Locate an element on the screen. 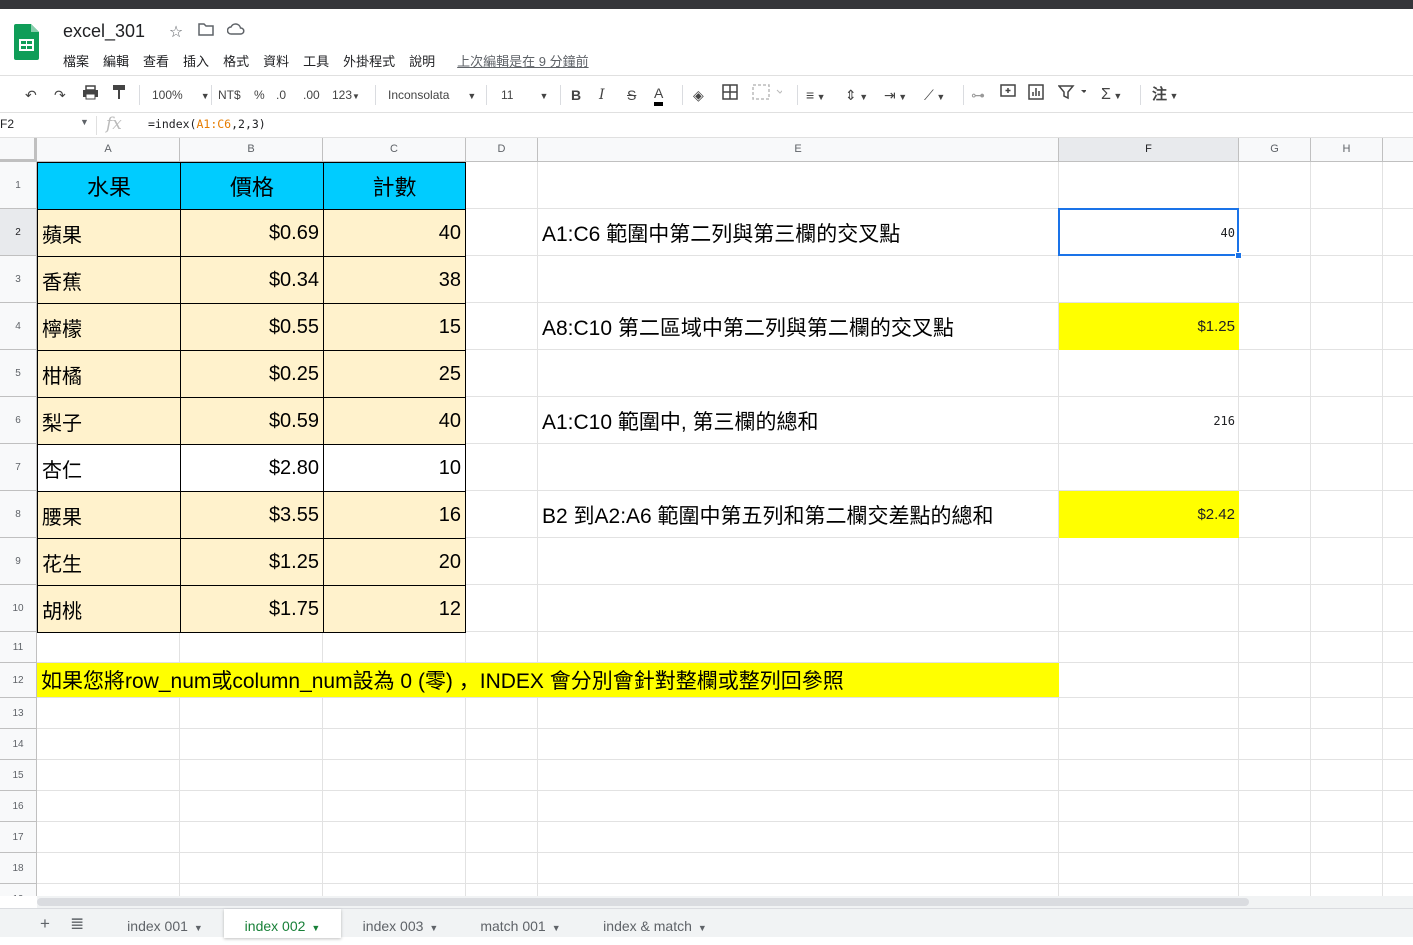 This screenshot has height=945, width=1413. sheet-tab-index-match: index & match ▼ is located at coordinates (655, 923).